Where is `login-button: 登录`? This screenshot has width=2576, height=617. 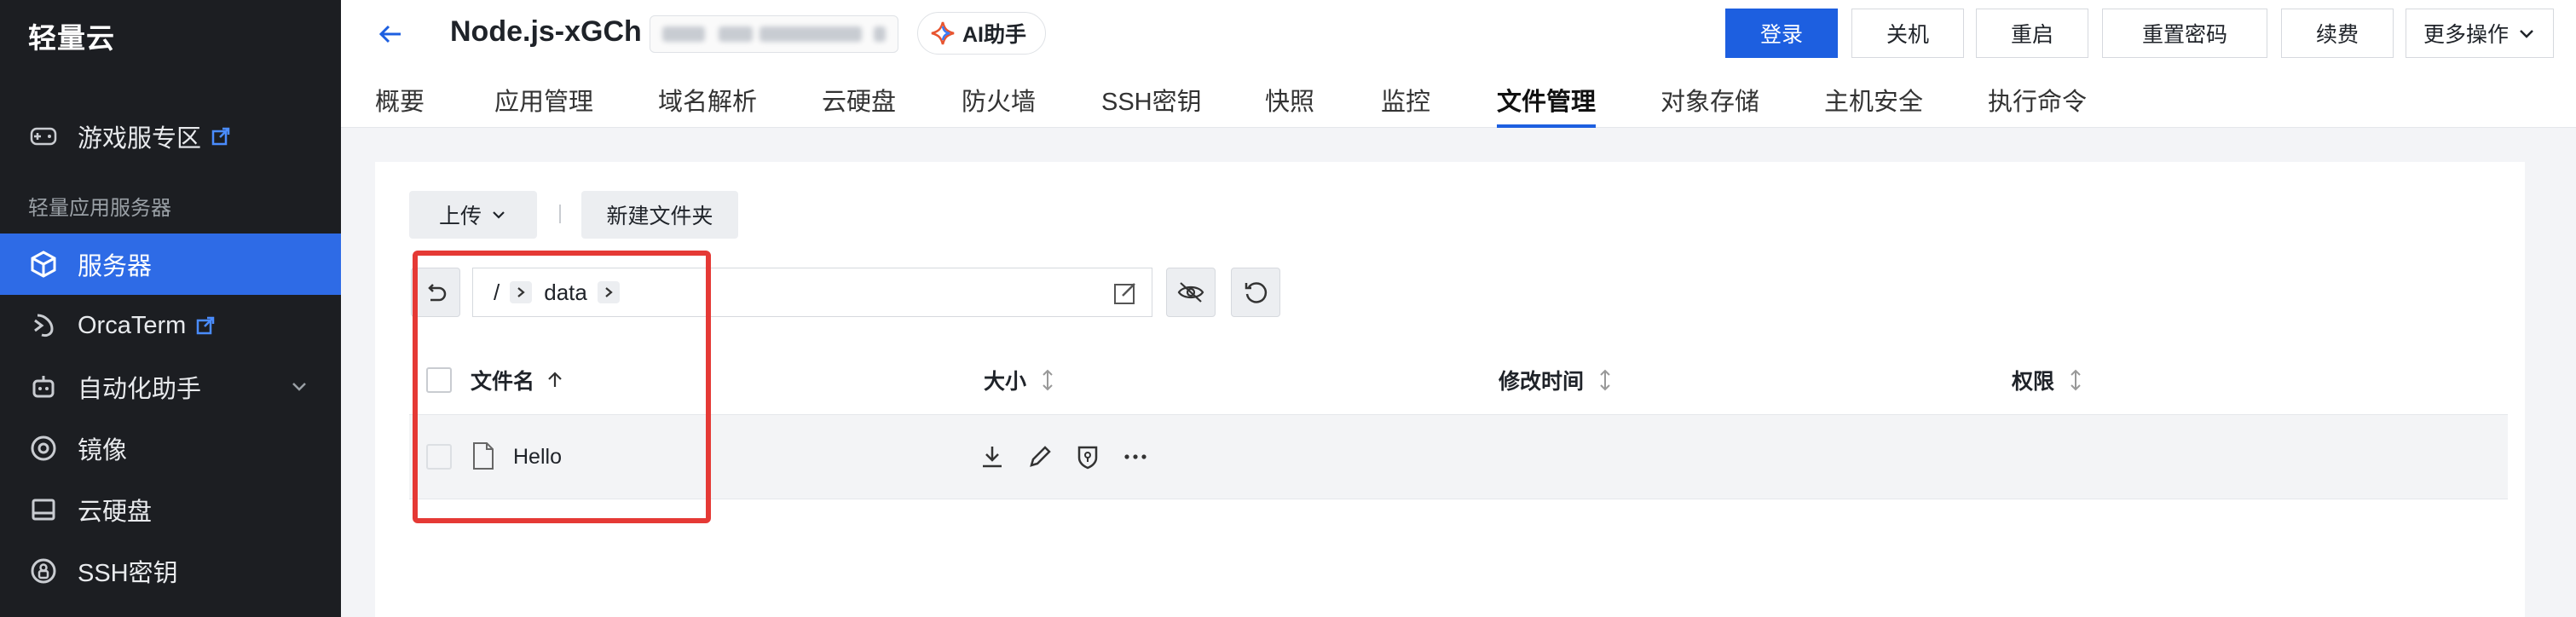 login-button: 登录 is located at coordinates (1781, 33).